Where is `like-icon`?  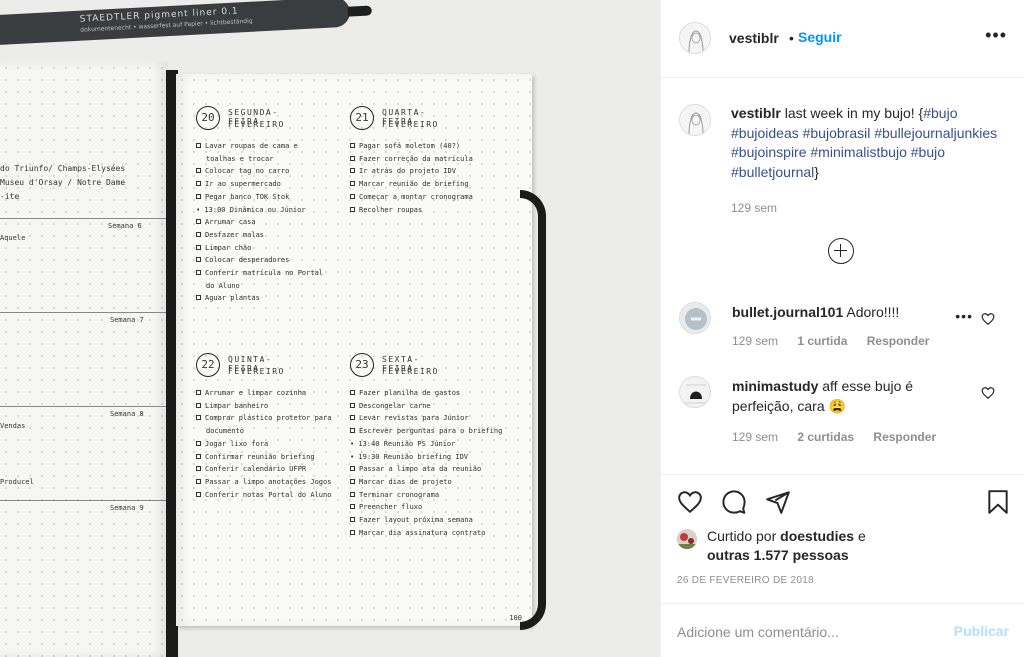
like-icon is located at coordinates (690, 502).